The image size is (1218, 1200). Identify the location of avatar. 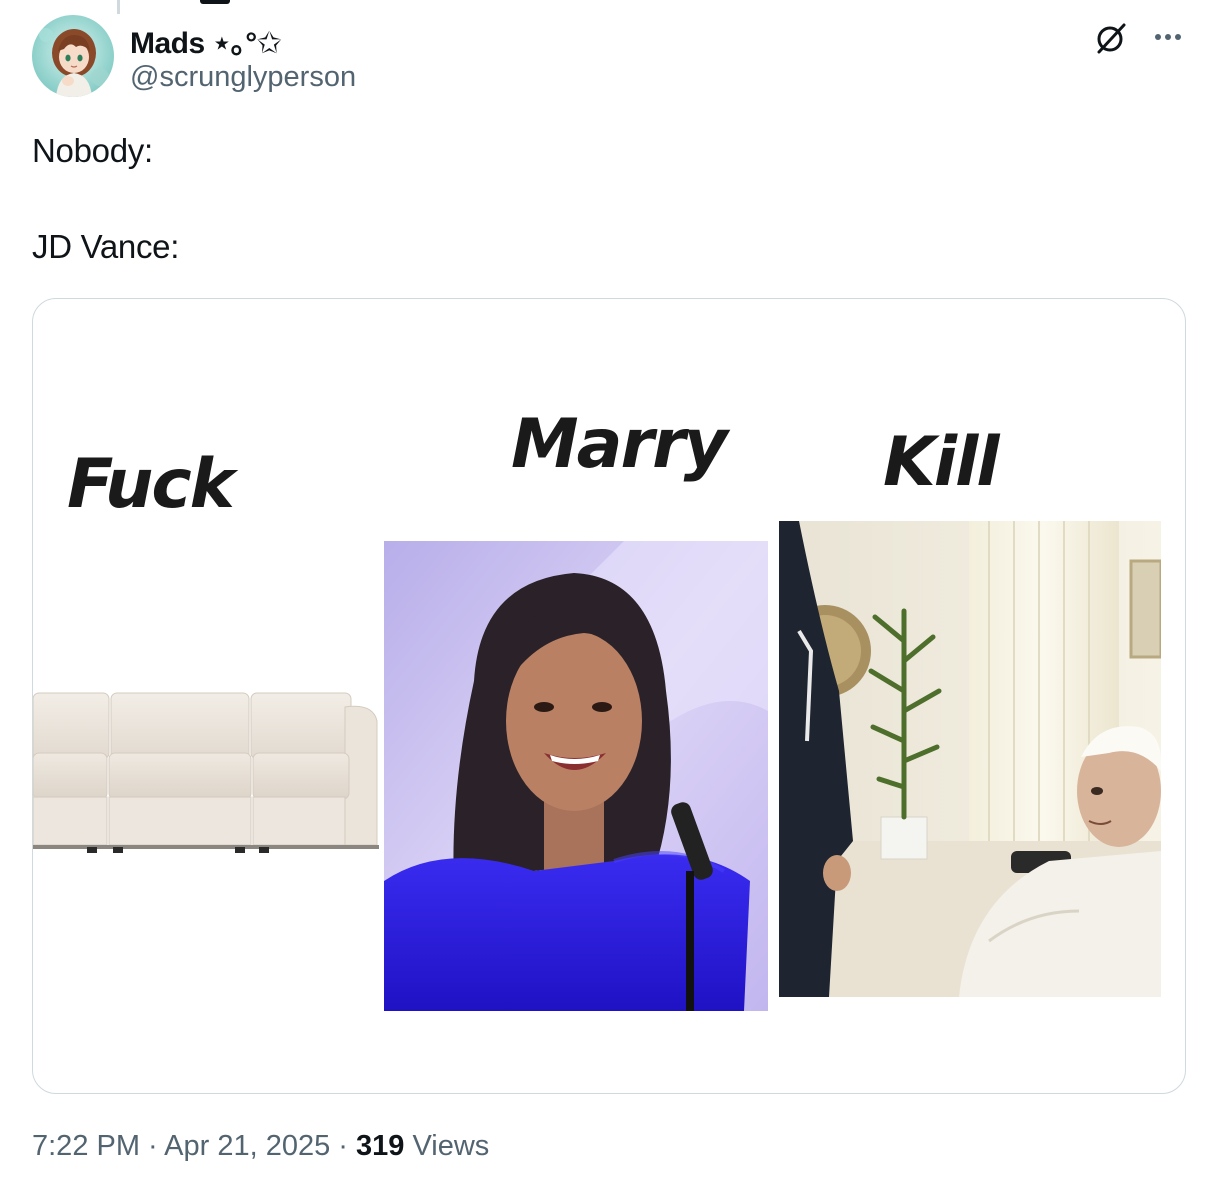
(73, 56).